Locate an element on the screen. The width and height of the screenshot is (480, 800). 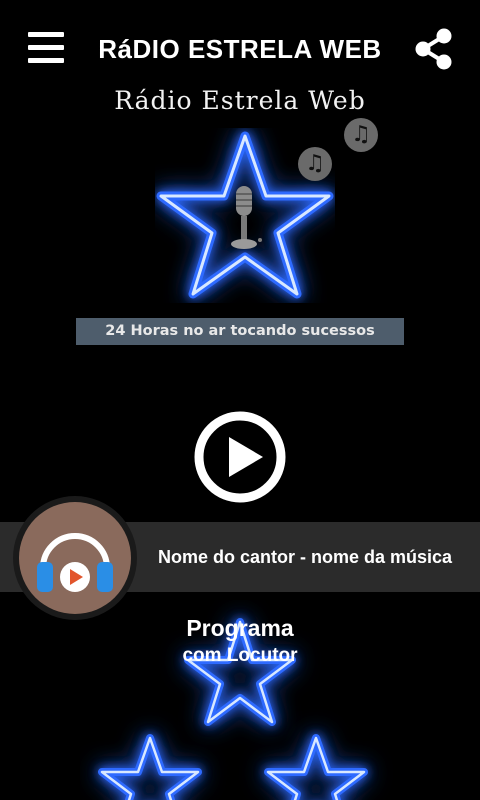
app-title: RáDIO ESTRELA WEB is located at coordinates (240, 49).